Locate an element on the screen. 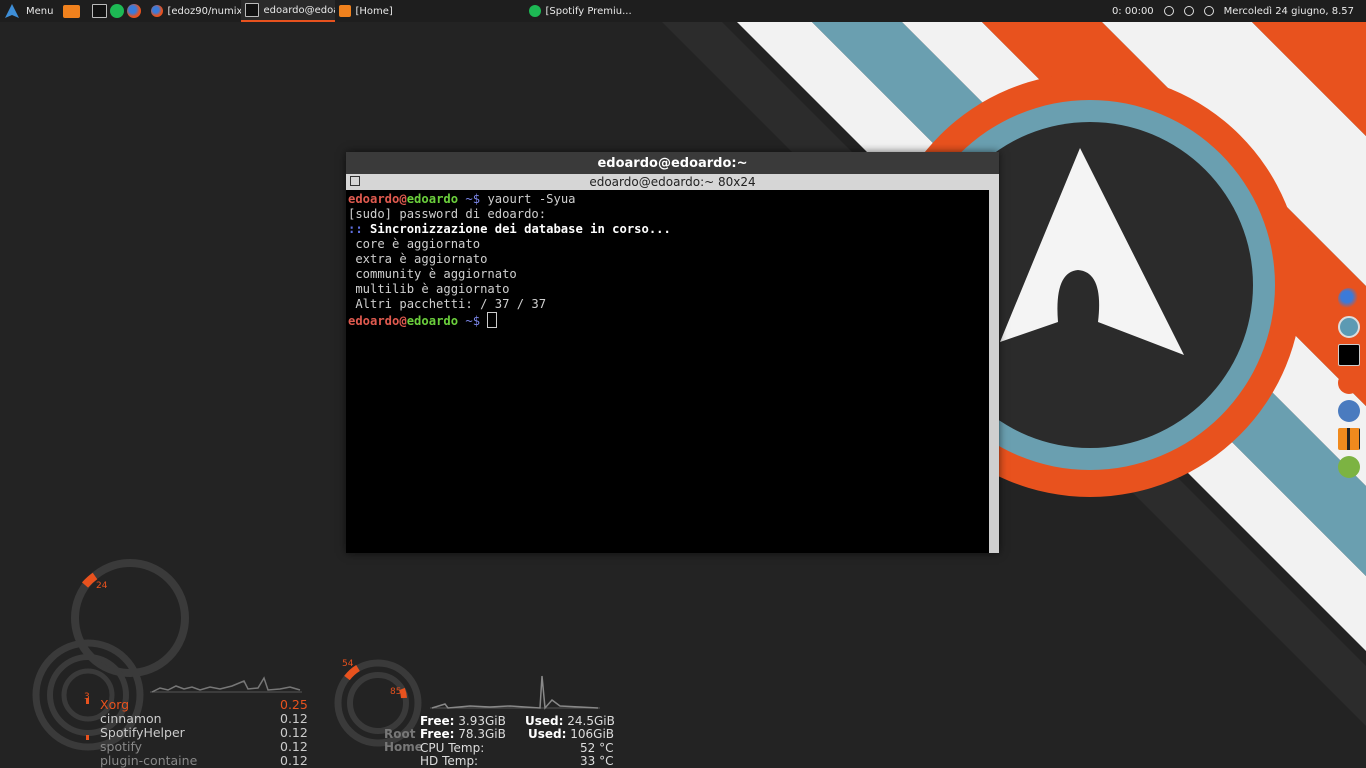 The width and height of the screenshot is (1366, 768). system-monitor-icon is located at coordinates (1349, 327).